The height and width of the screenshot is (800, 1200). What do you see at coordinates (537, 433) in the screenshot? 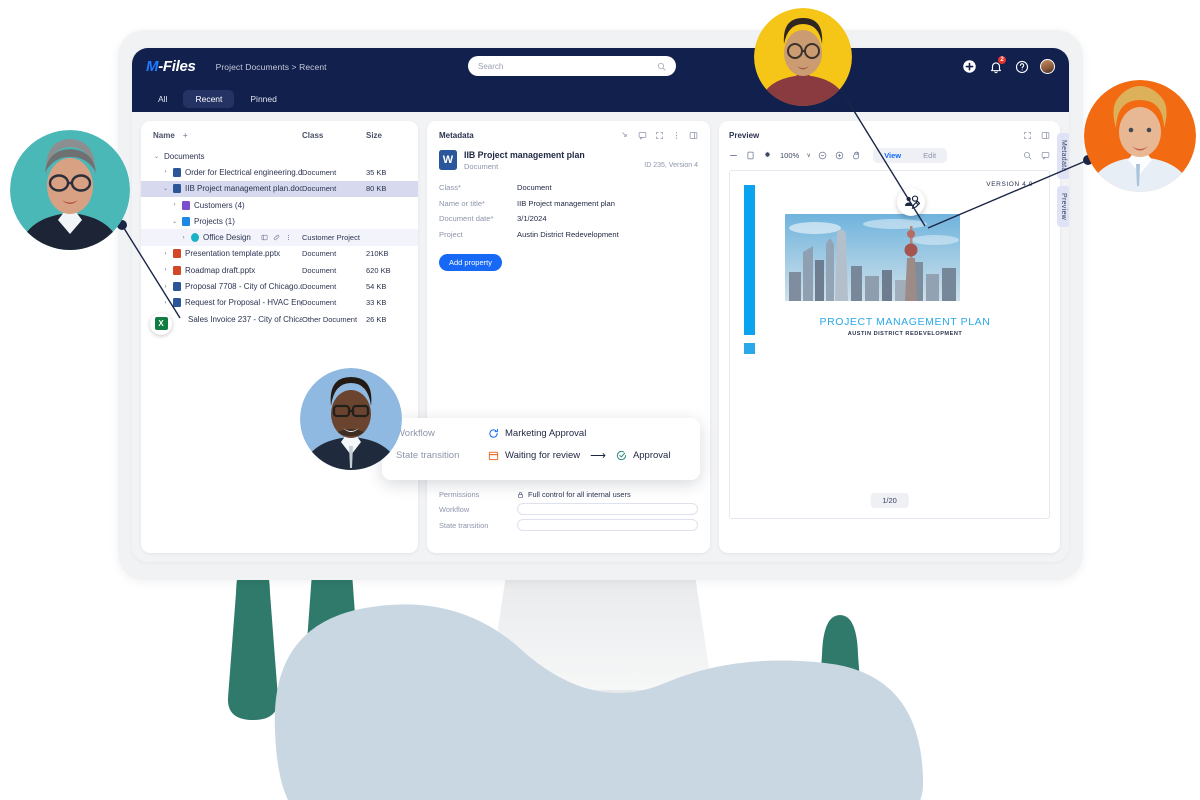
I see `workflow-popup-value-wrap: Marketing Approval` at bounding box center [537, 433].